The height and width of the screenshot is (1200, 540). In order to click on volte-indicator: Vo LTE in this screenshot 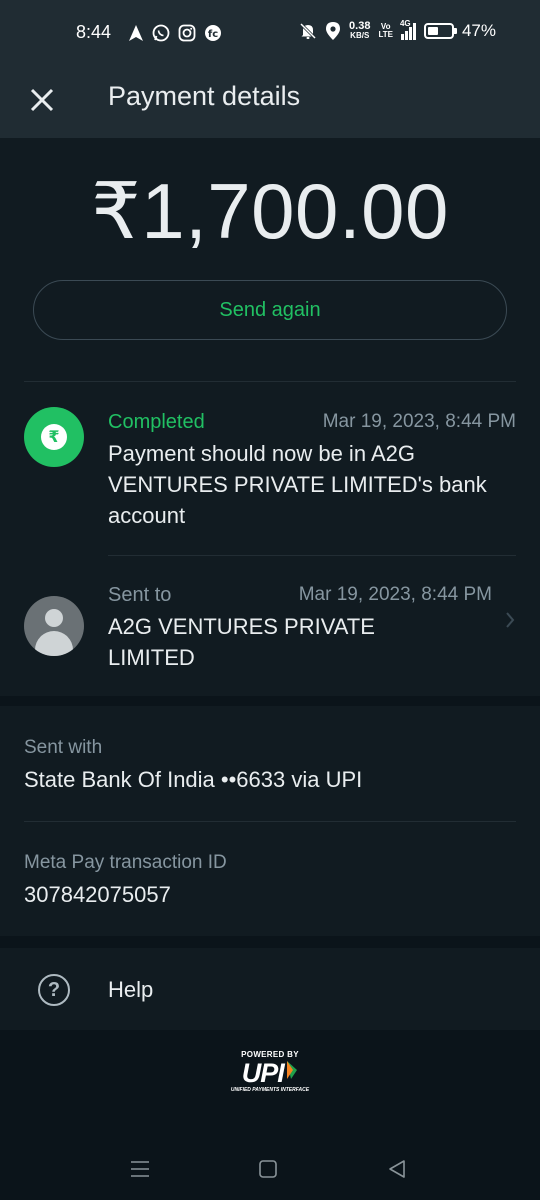, I will do `click(385, 30)`.